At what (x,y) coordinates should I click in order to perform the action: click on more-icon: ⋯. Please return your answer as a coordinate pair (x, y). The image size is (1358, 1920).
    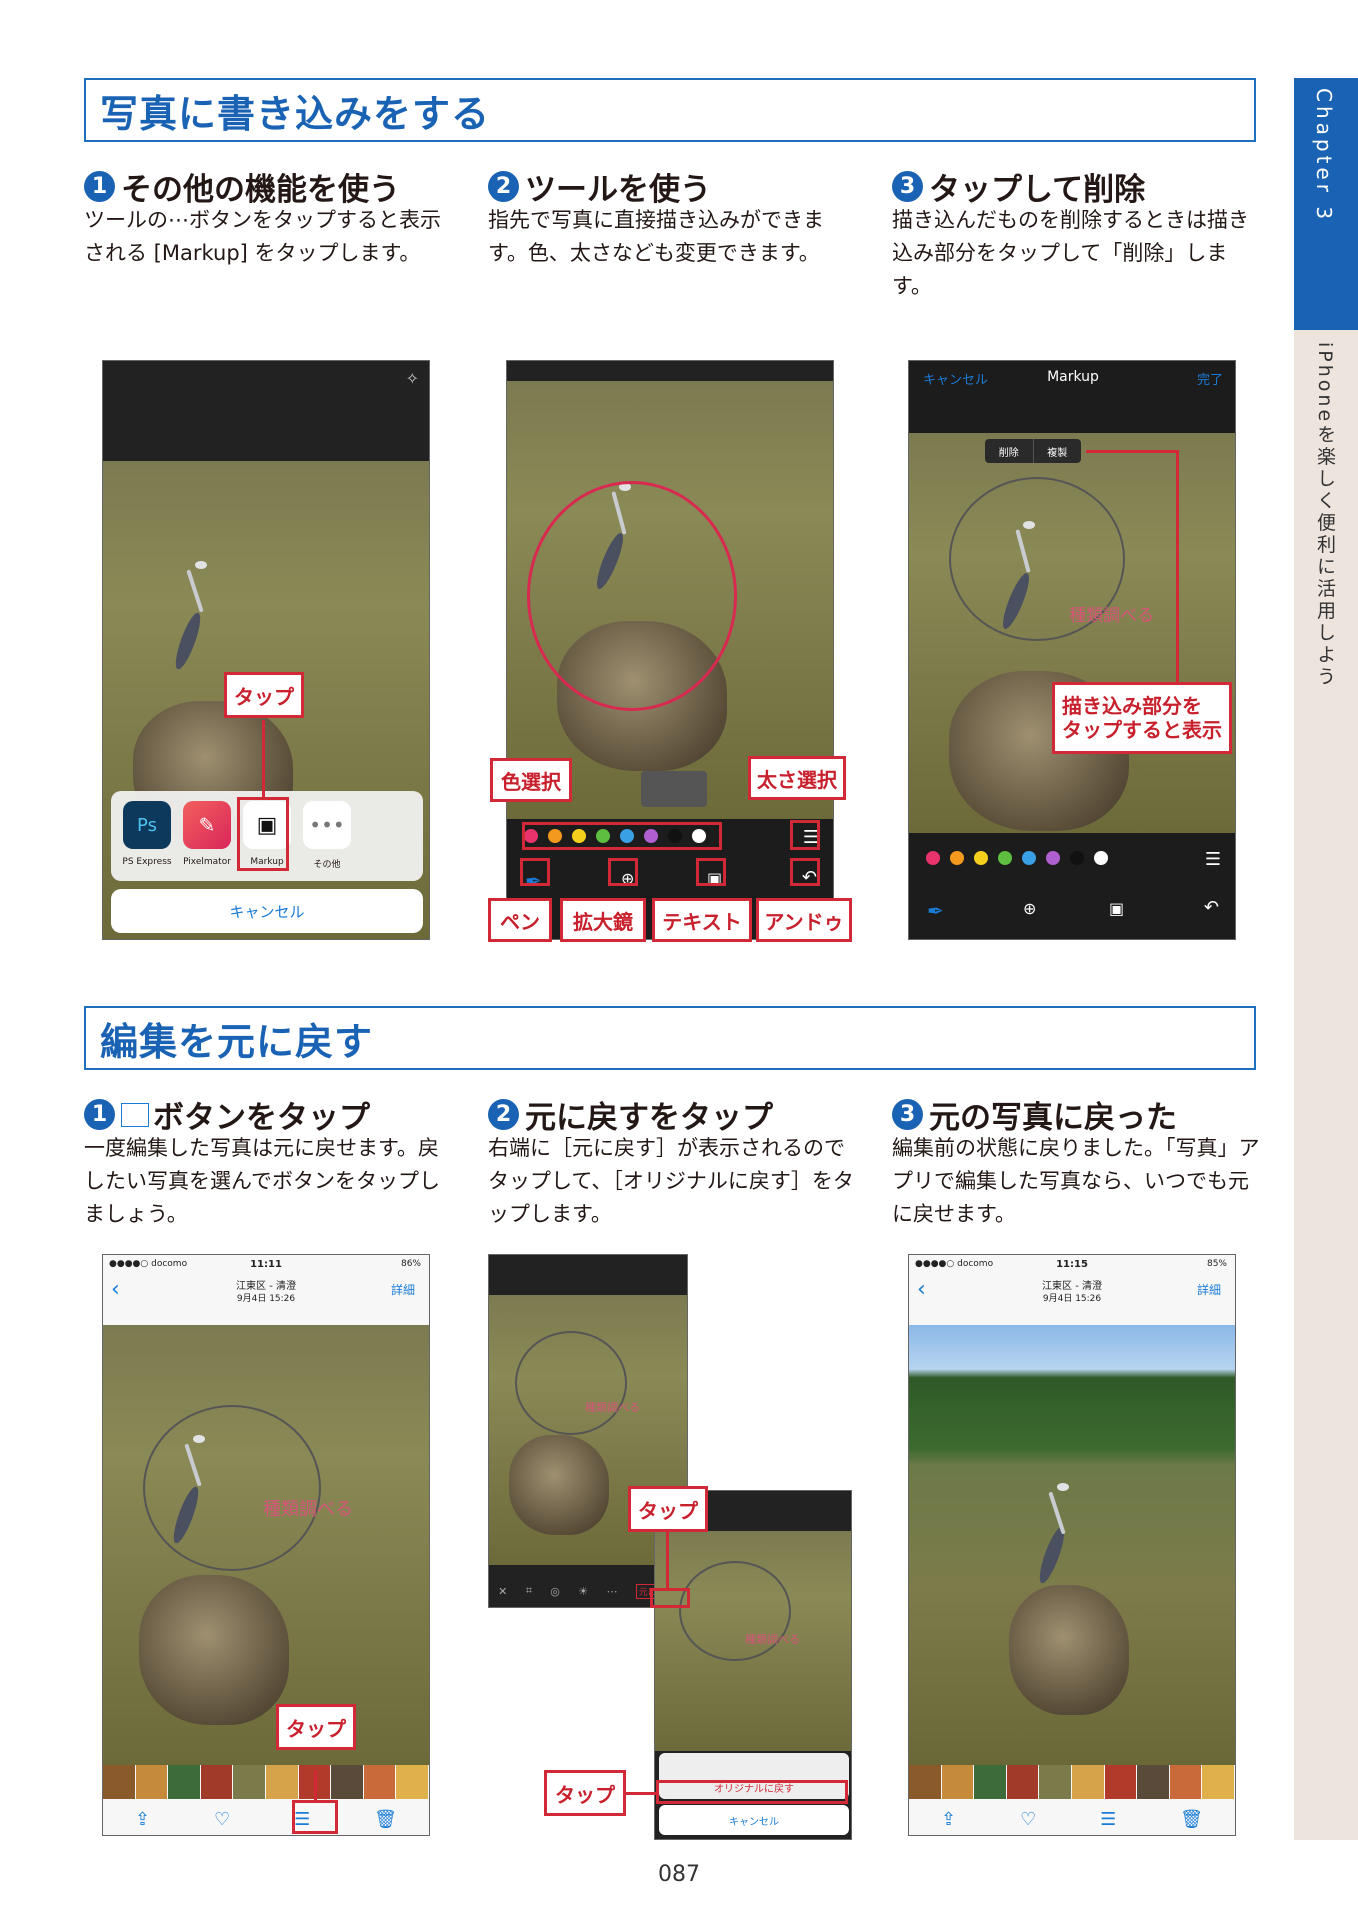
    Looking at the image, I should click on (611, 1591).